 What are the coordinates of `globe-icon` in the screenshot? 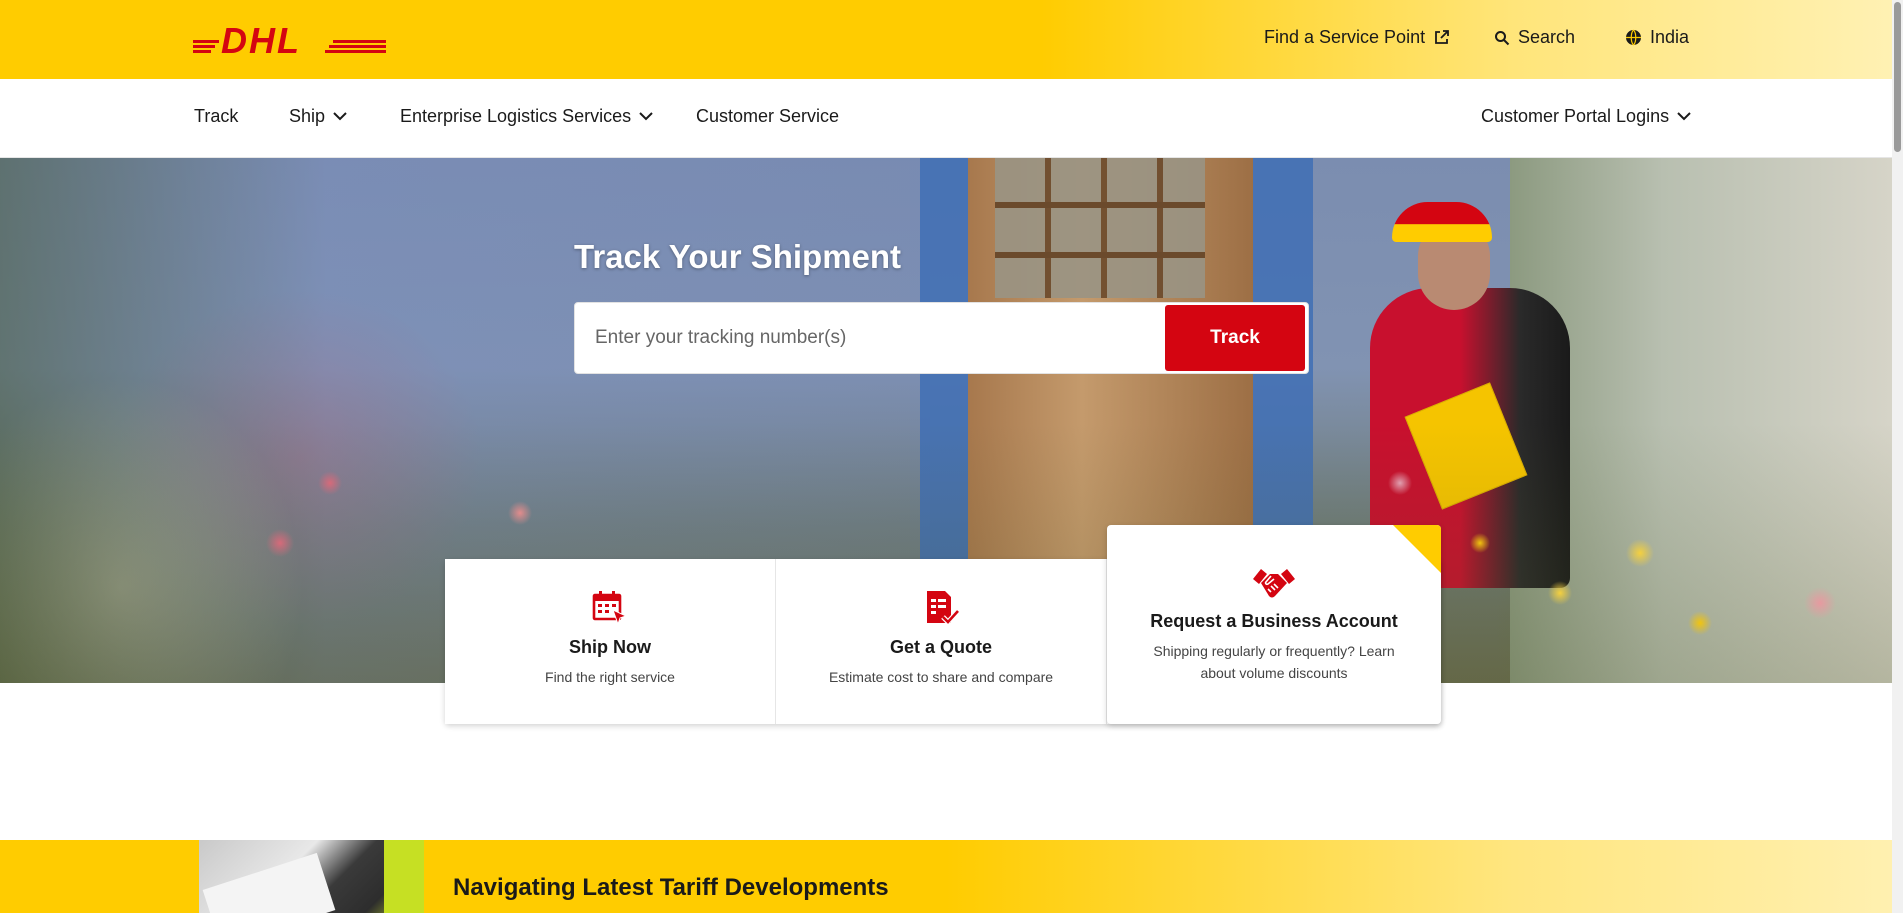 It's located at (1633, 37).